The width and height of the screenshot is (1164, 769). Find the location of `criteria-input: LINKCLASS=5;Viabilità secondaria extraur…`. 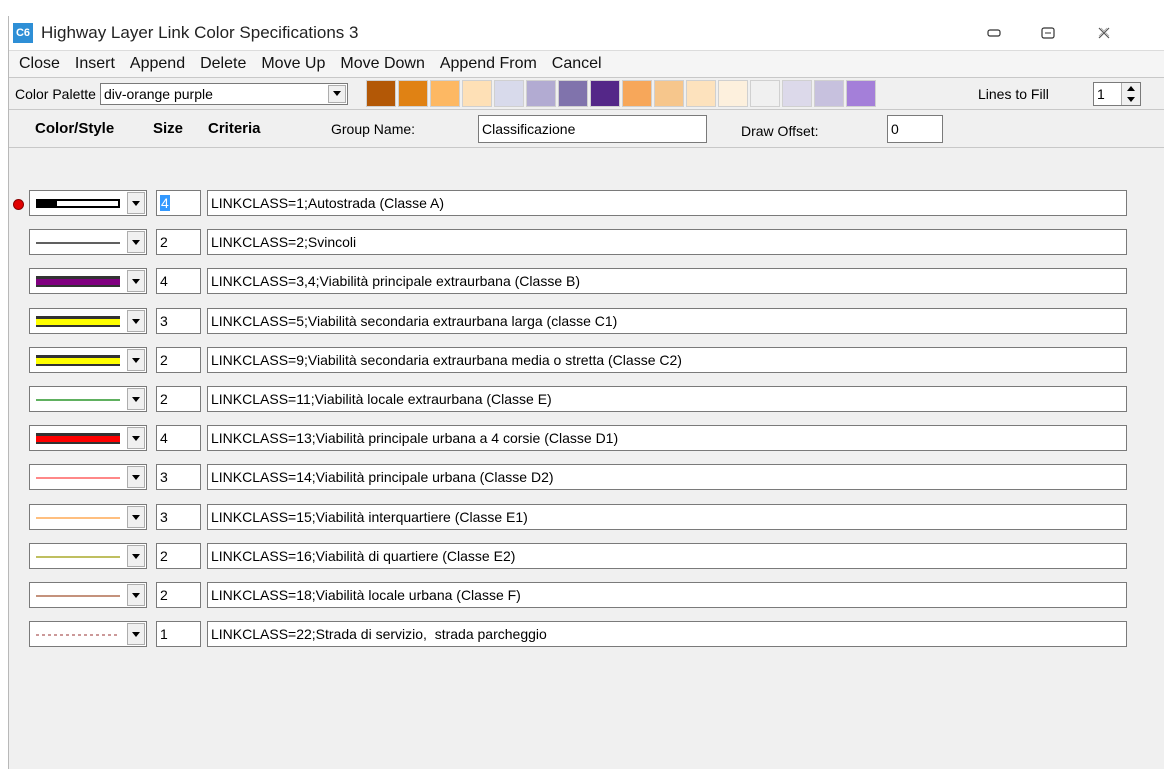

criteria-input: LINKCLASS=5;Viabilità secondaria extraur… is located at coordinates (667, 321).